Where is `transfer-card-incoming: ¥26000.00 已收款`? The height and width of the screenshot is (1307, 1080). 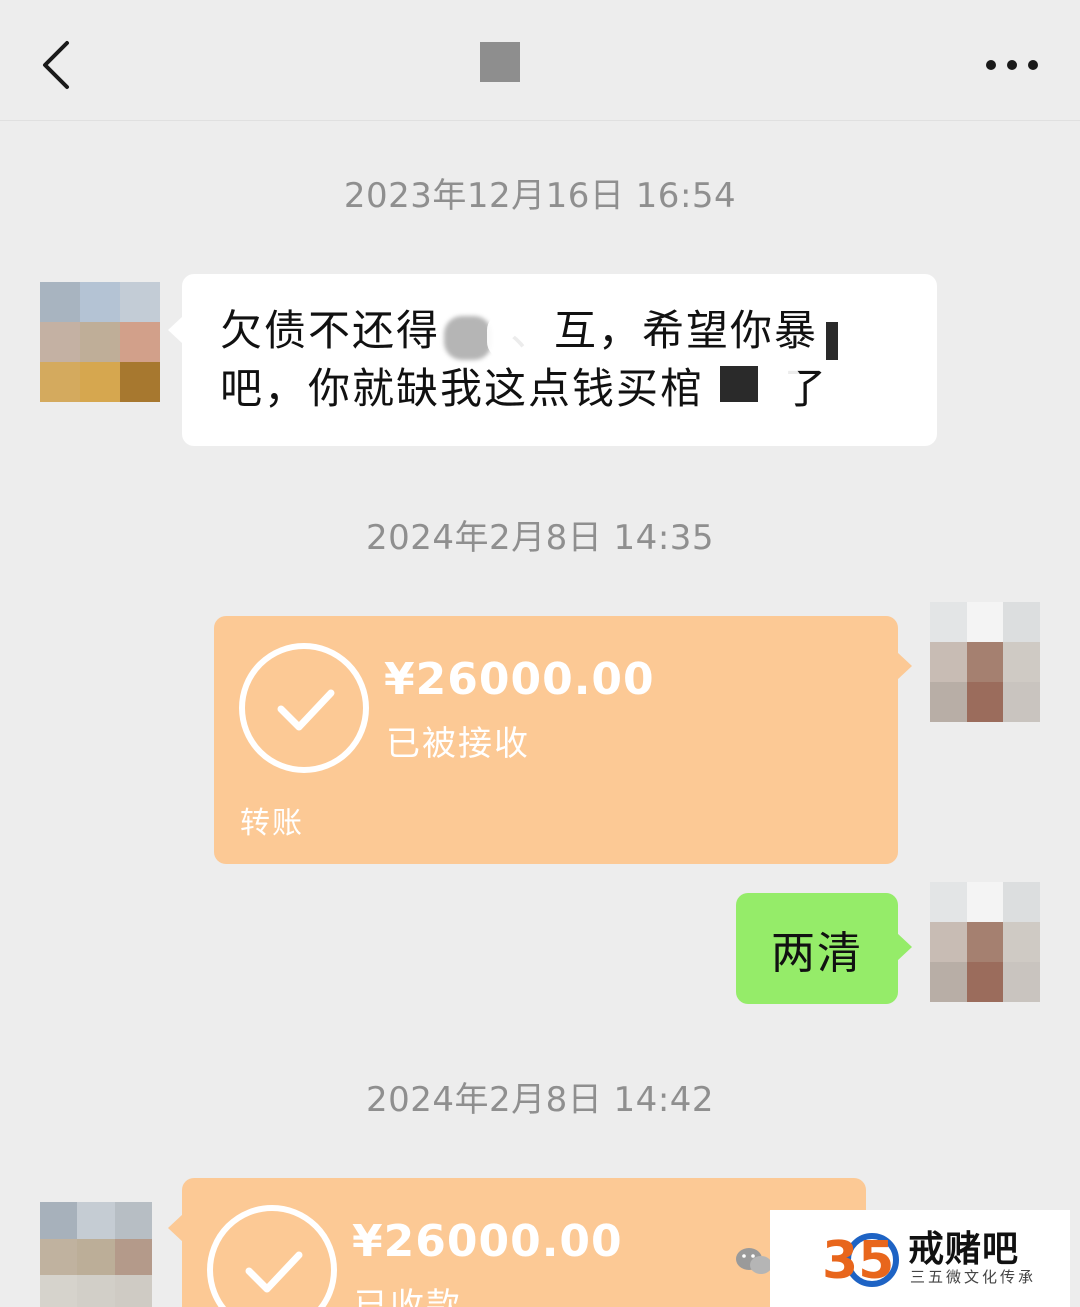
transfer-card-incoming: ¥26000.00 已收款 is located at coordinates (517, 1242).